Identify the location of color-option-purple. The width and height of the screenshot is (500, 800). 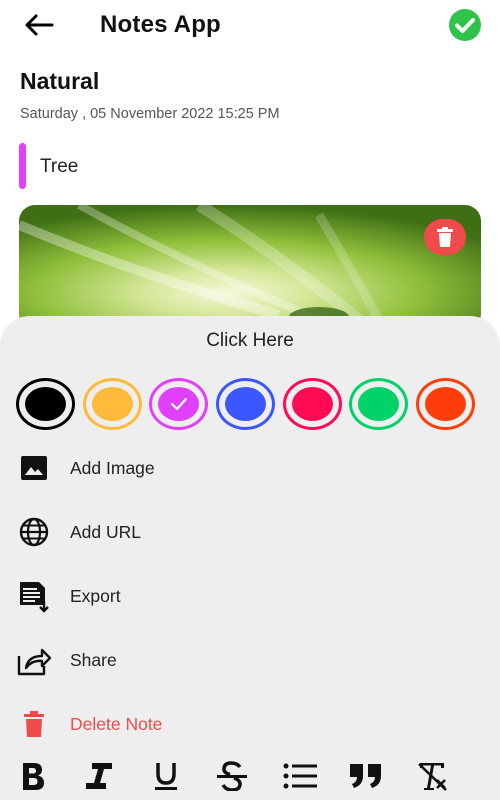
(178, 404).